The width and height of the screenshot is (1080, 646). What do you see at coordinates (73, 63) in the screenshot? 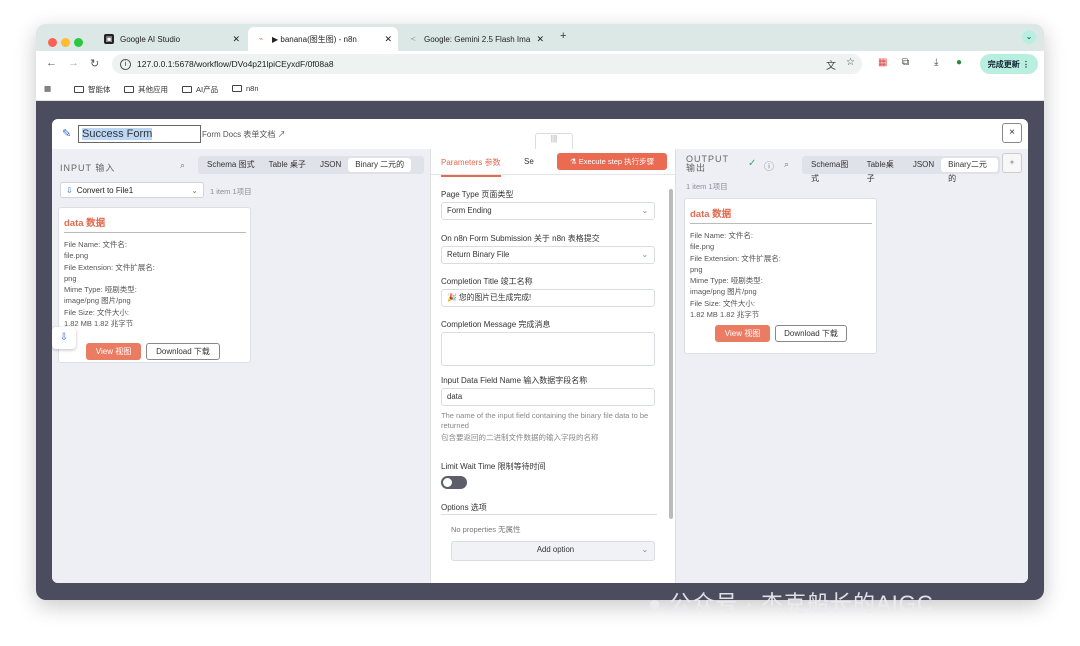
I see `forward-arrow-icon: →` at bounding box center [73, 63].